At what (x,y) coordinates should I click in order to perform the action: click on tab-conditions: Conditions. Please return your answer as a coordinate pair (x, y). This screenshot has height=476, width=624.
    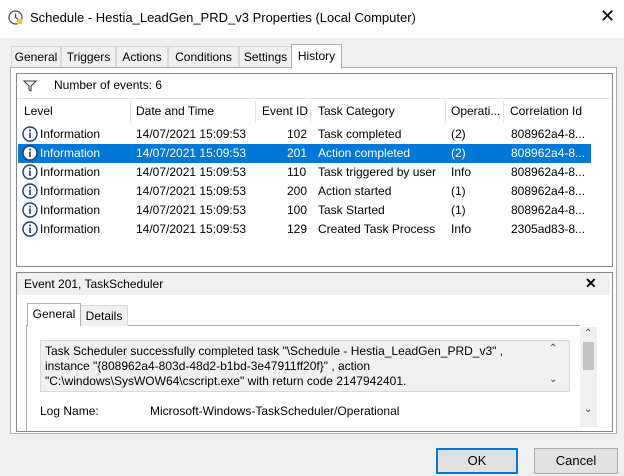
    Looking at the image, I should click on (203, 56).